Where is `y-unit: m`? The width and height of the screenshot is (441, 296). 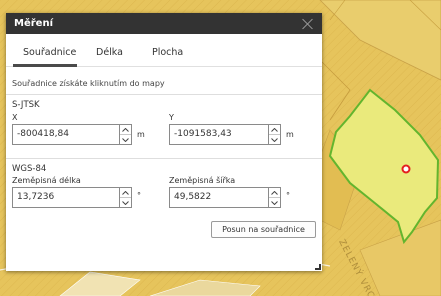 y-unit: m is located at coordinates (290, 134).